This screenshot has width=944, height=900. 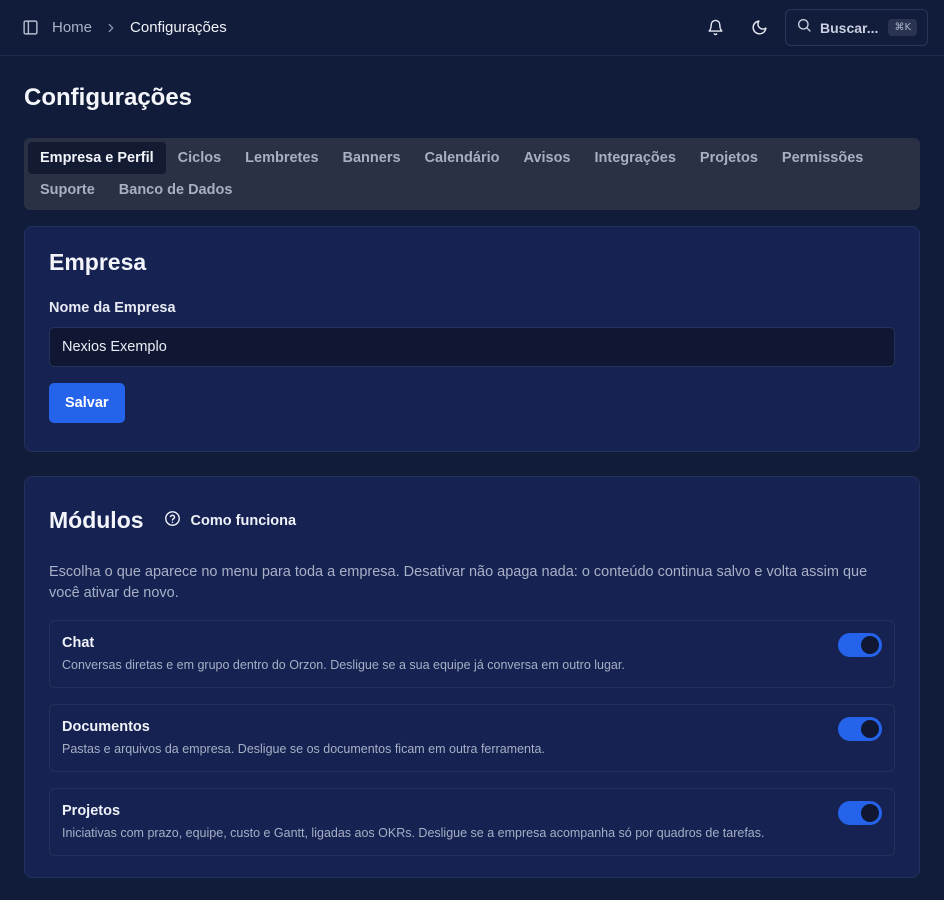 What do you see at coordinates (87, 403) in the screenshot?
I see `save-button: Salvar` at bounding box center [87, 403].